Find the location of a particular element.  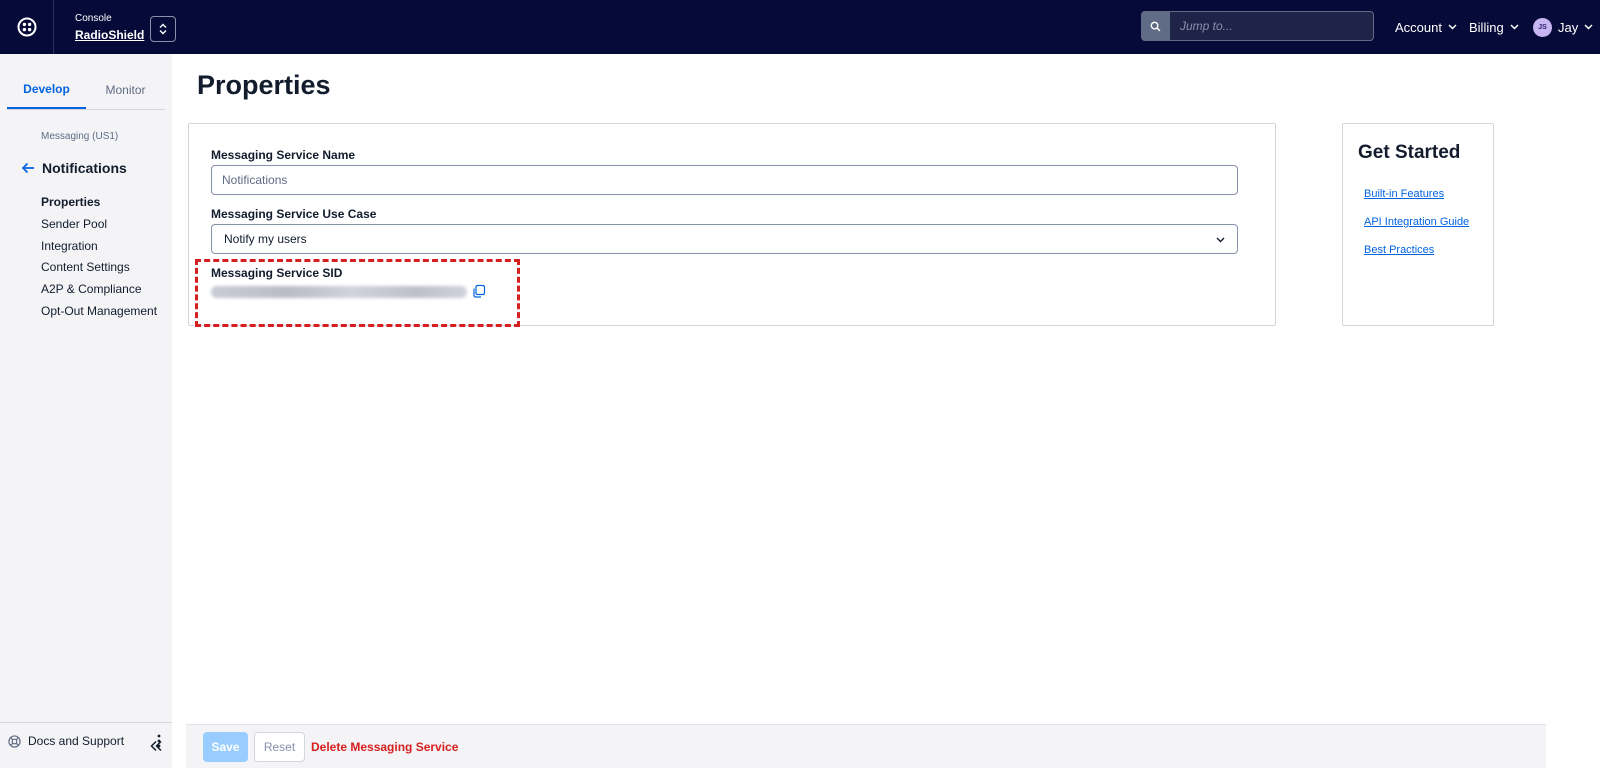

sidebar-item-sender-pool: Sender Pool is located at coordinates (99, 225).